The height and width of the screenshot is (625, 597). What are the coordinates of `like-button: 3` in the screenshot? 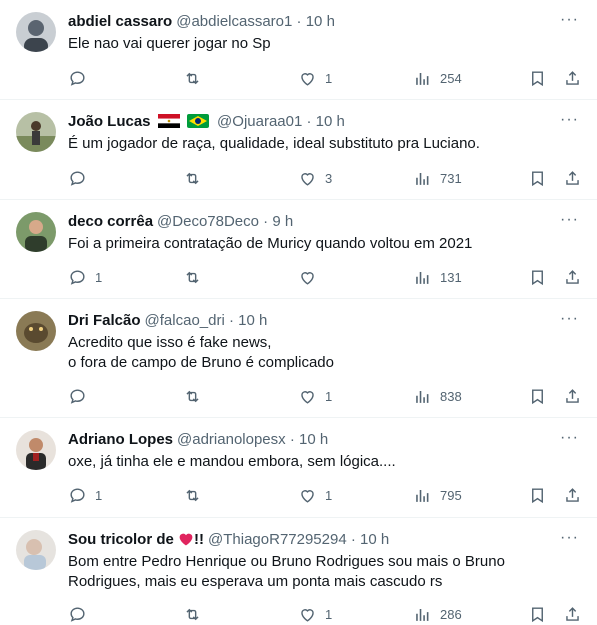 It's located at (315, 178).